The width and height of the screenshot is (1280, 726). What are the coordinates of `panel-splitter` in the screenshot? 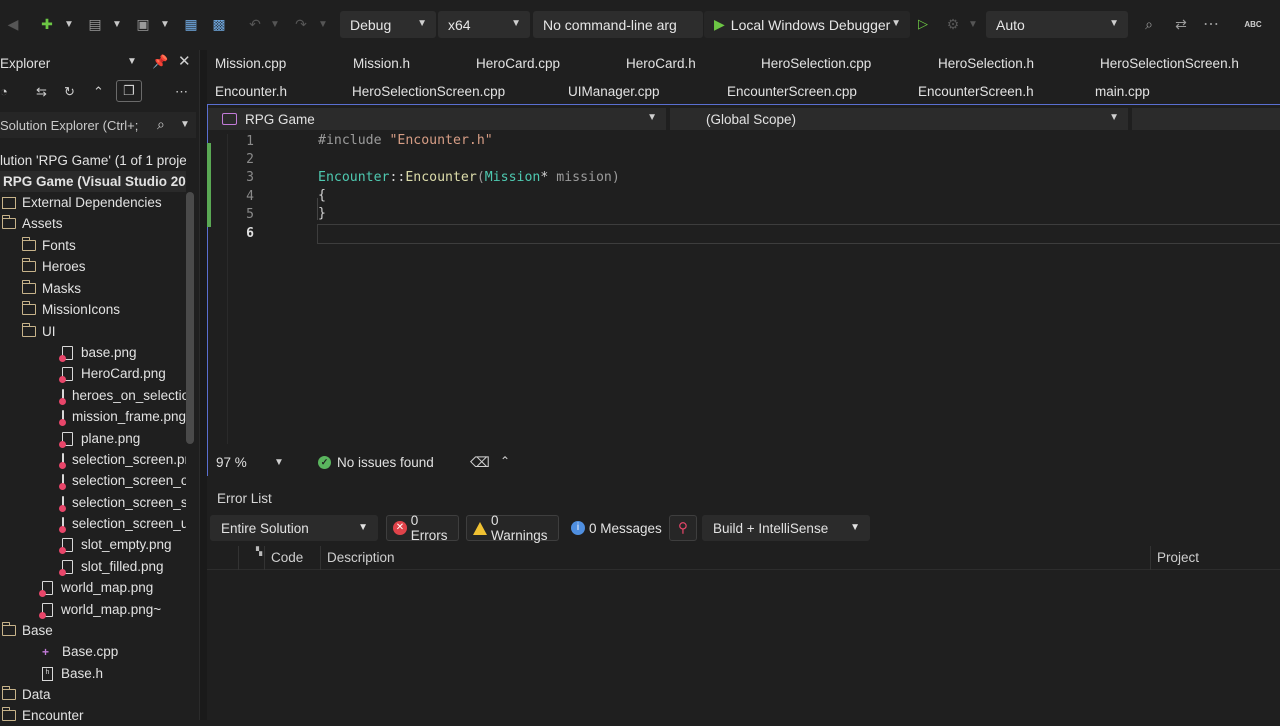 It's located at (203, 385).